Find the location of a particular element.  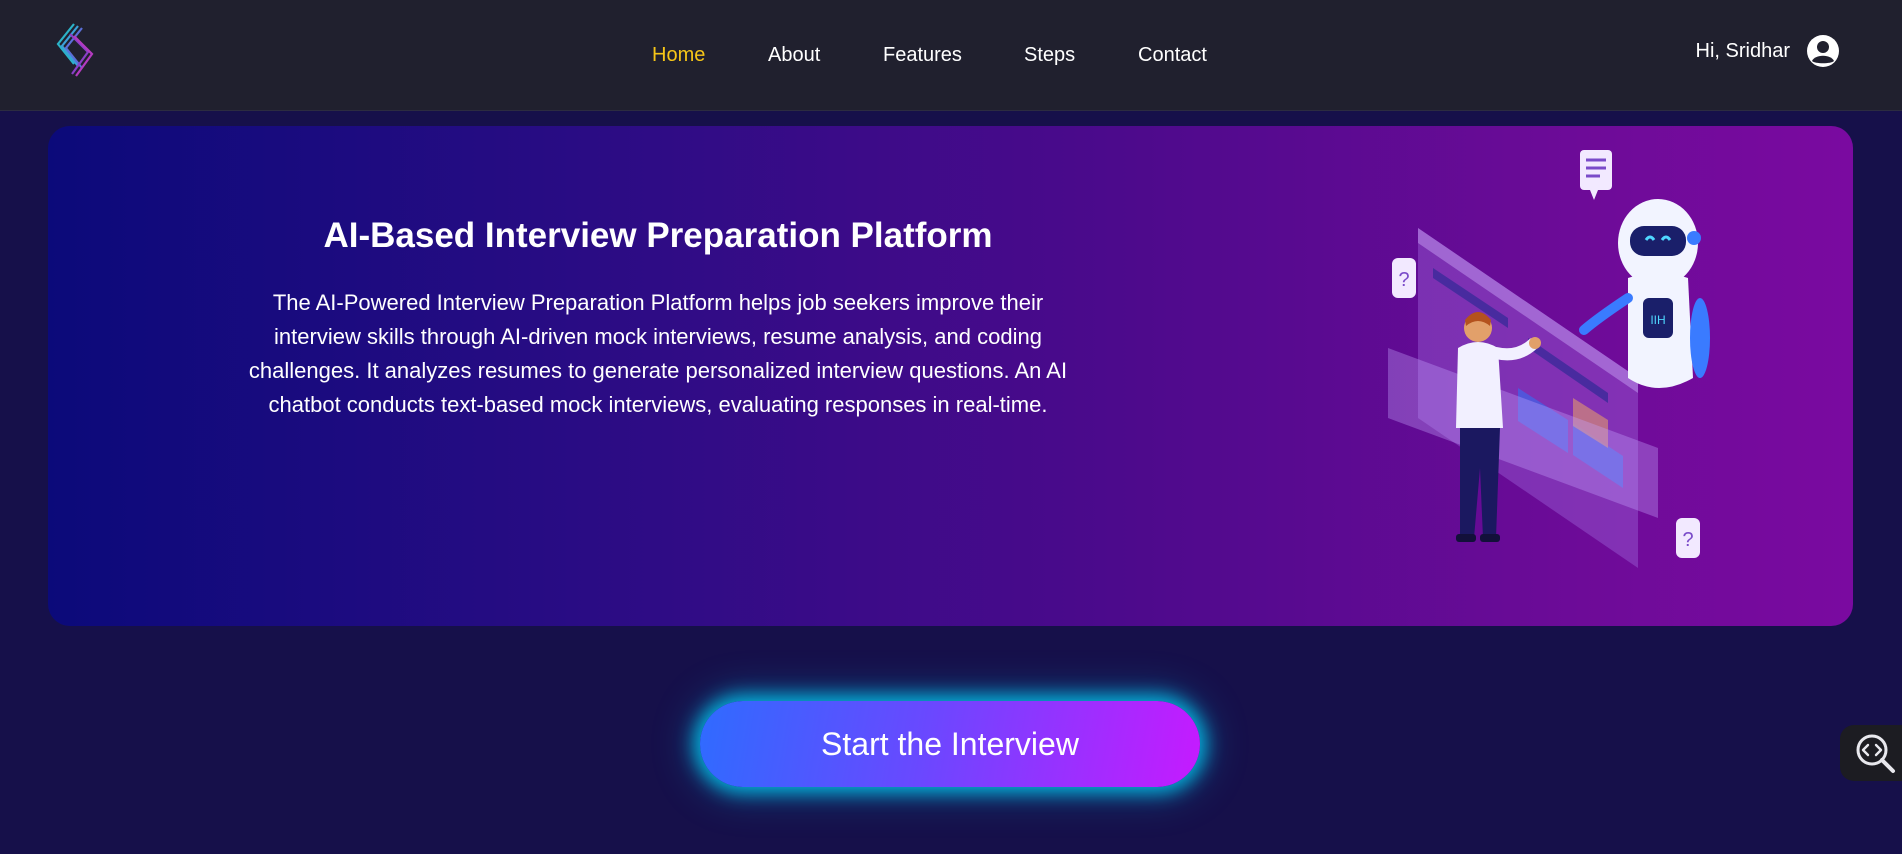

nav-link-home: Home is located at coordinates (678, 55).